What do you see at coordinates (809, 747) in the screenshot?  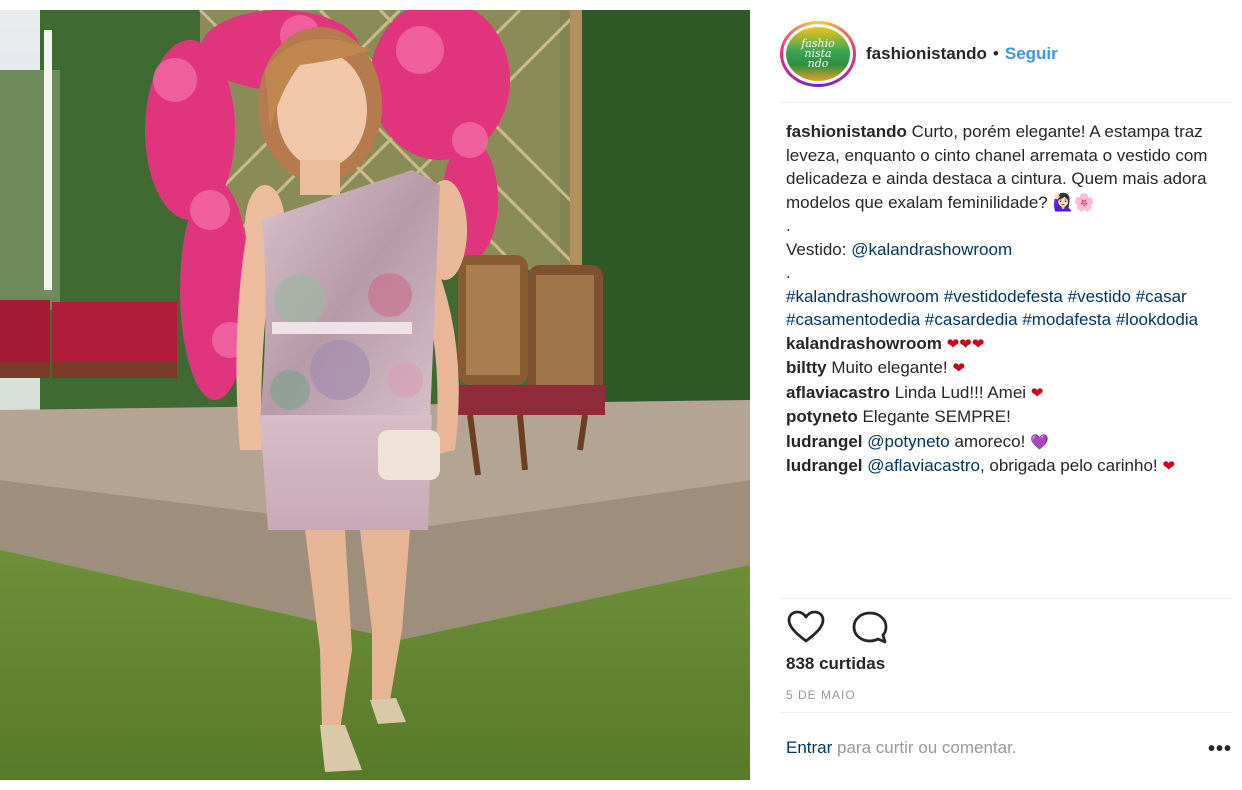 I see `login-link: Entrar` at bounding box center [809, 747].